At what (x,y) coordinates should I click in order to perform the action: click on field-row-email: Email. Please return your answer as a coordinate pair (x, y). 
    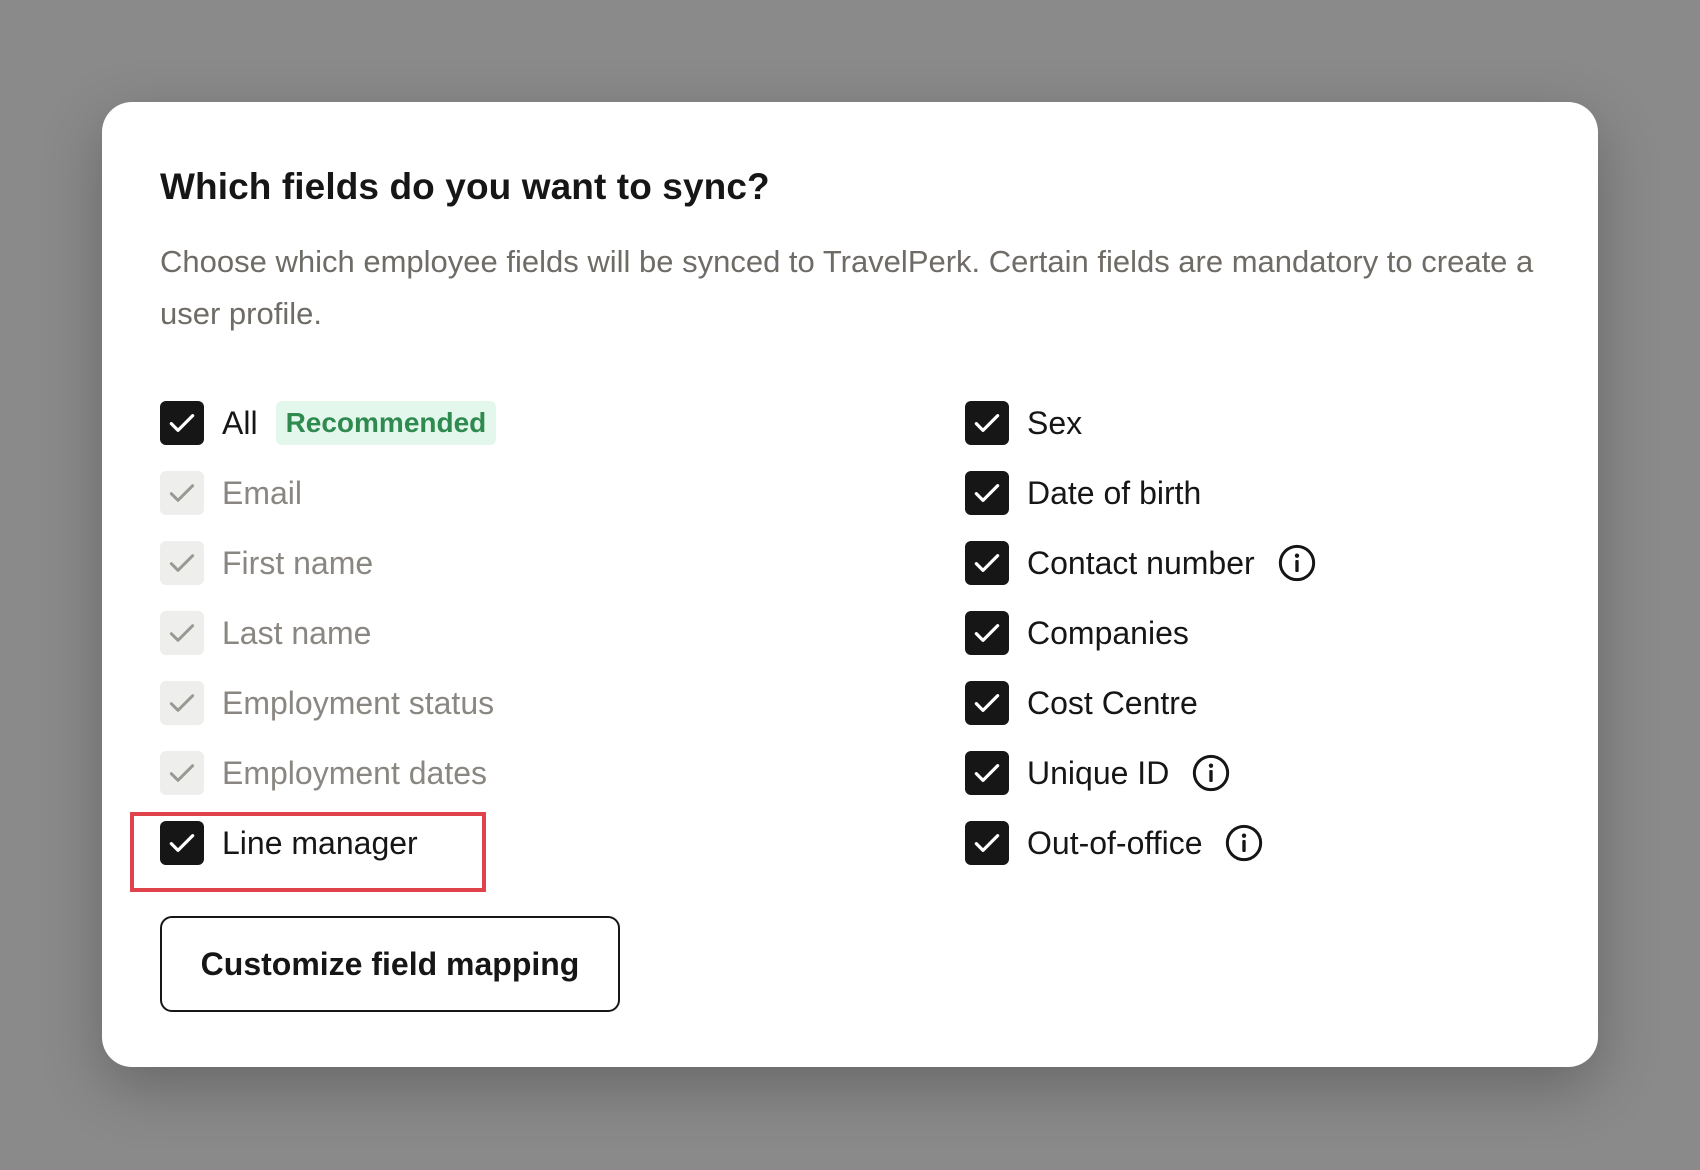
    Looking at the image, I should click on (328, 493).